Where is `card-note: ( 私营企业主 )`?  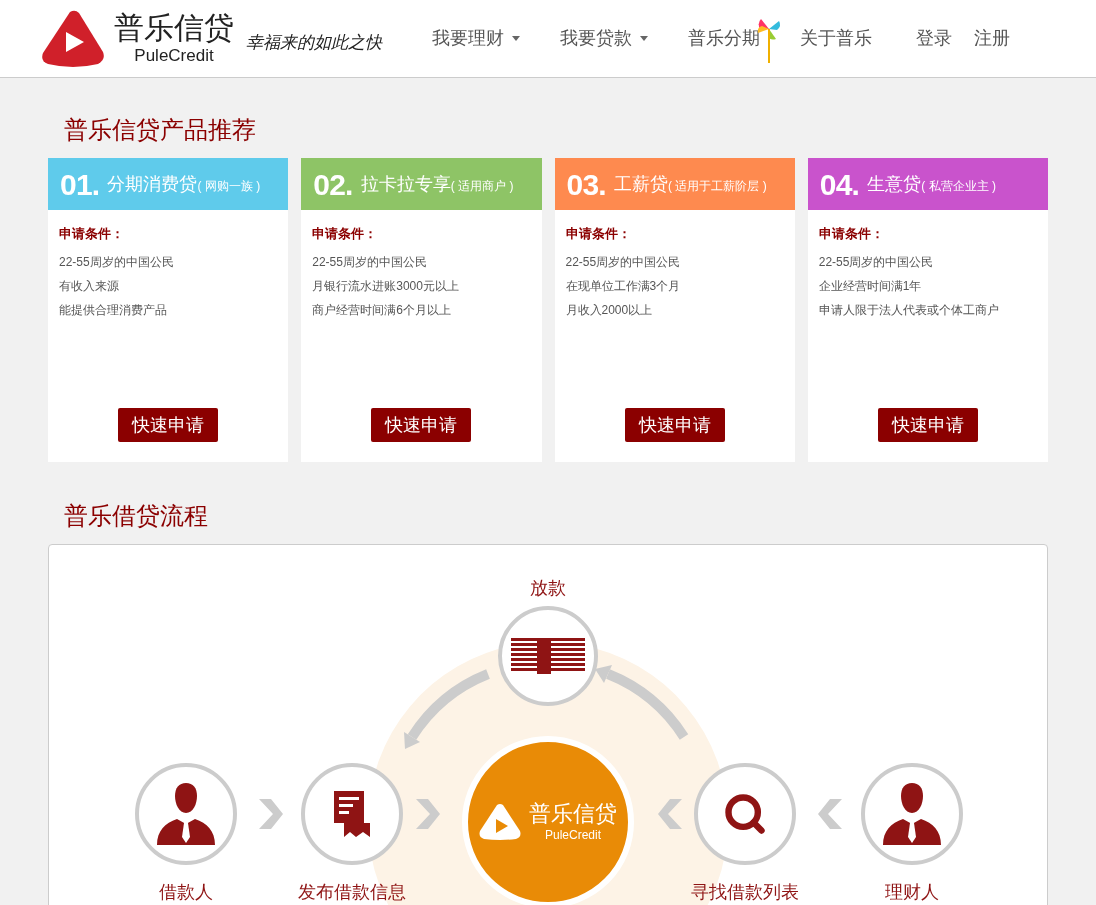
card-note: ( 私营企业主 ) is located at coordinates (958, 187).